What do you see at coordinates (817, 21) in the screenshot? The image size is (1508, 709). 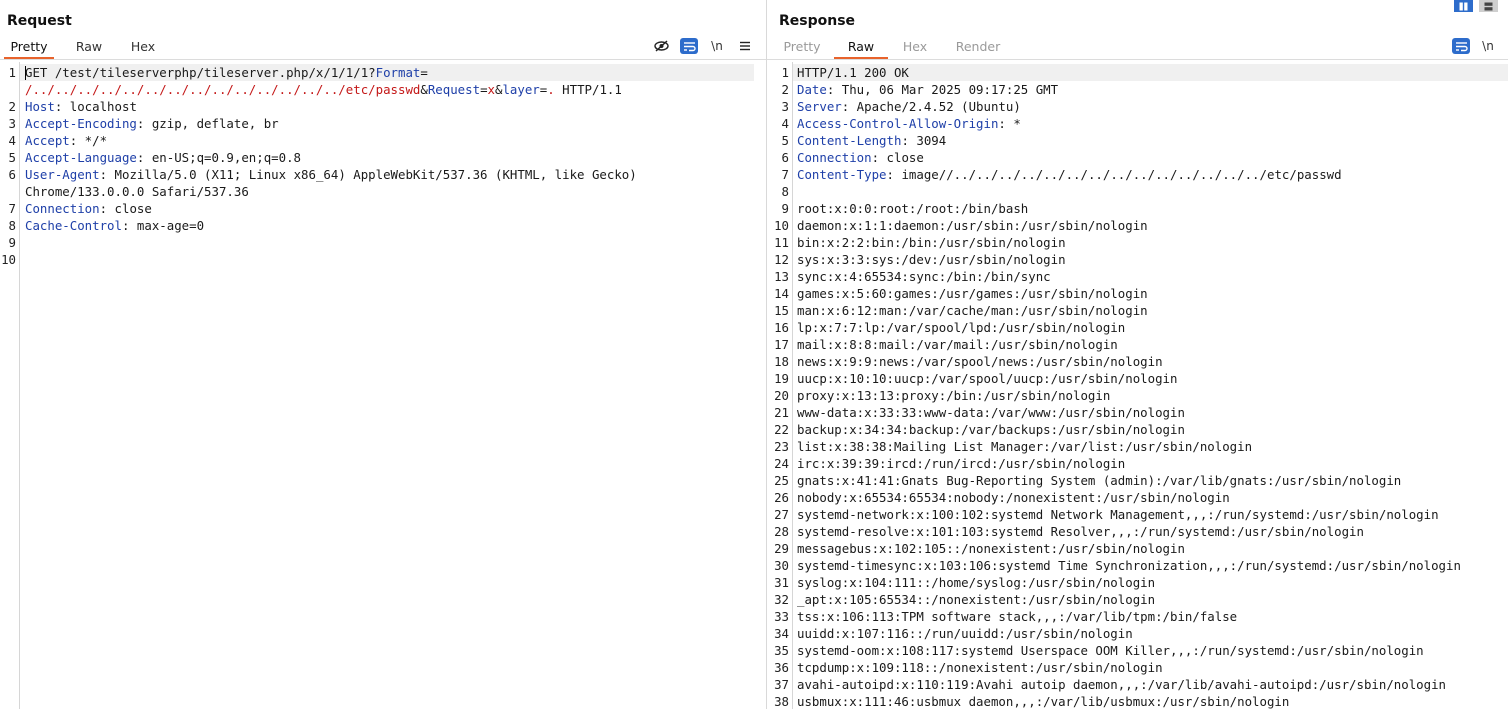 I see `response-title: Response` at bounding box center [817, 21].